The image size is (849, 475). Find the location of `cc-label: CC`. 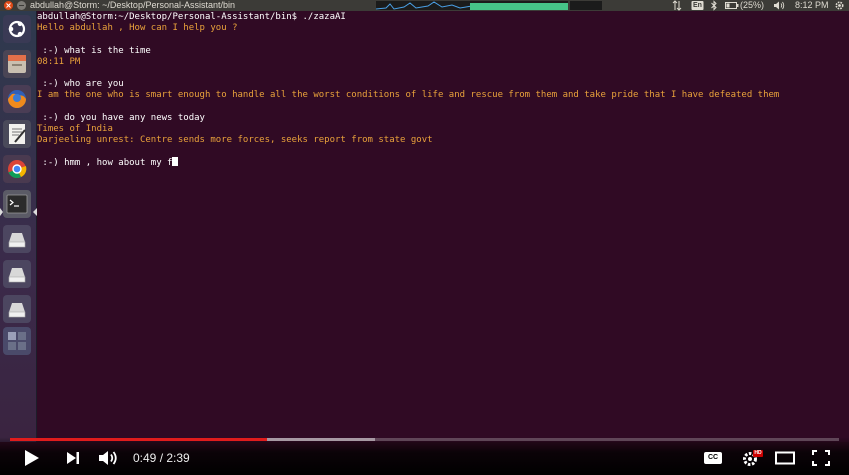

cc-label: CC is located at coordinates (713, 457).